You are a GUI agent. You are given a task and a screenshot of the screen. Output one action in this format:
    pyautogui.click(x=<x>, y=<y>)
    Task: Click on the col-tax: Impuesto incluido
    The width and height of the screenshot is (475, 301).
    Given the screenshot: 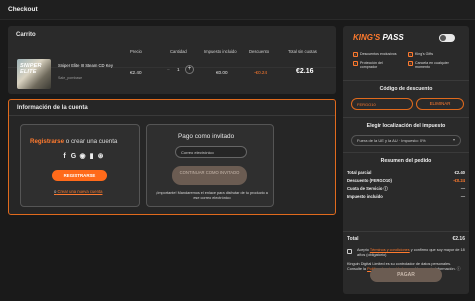 What is the action you would take?
    pyautogui.click(x=220, y=51)
    